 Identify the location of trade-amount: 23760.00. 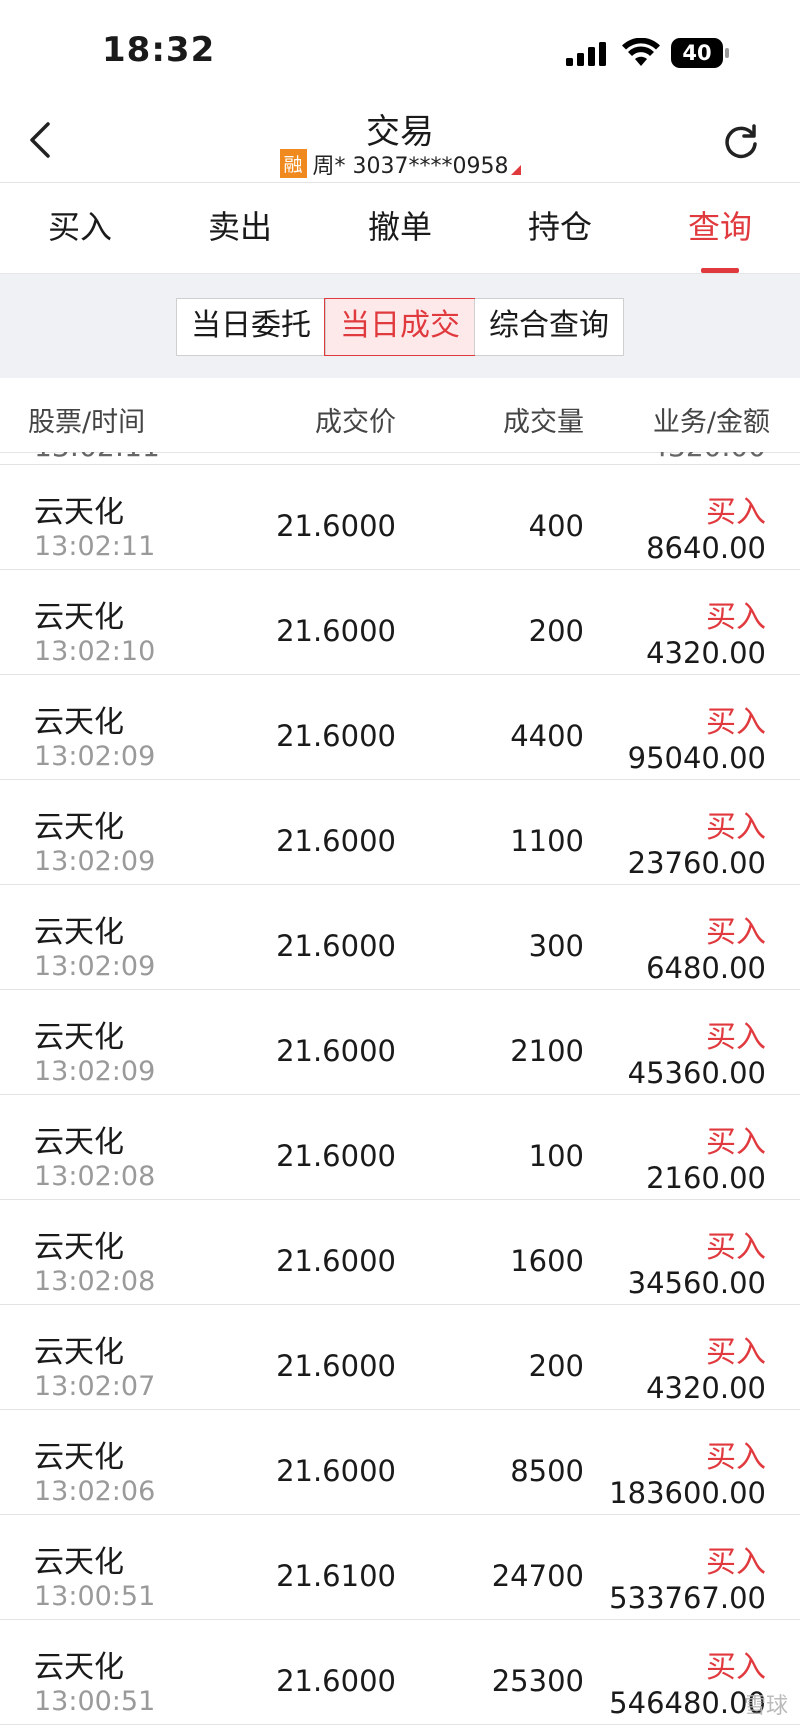
(696, 863).